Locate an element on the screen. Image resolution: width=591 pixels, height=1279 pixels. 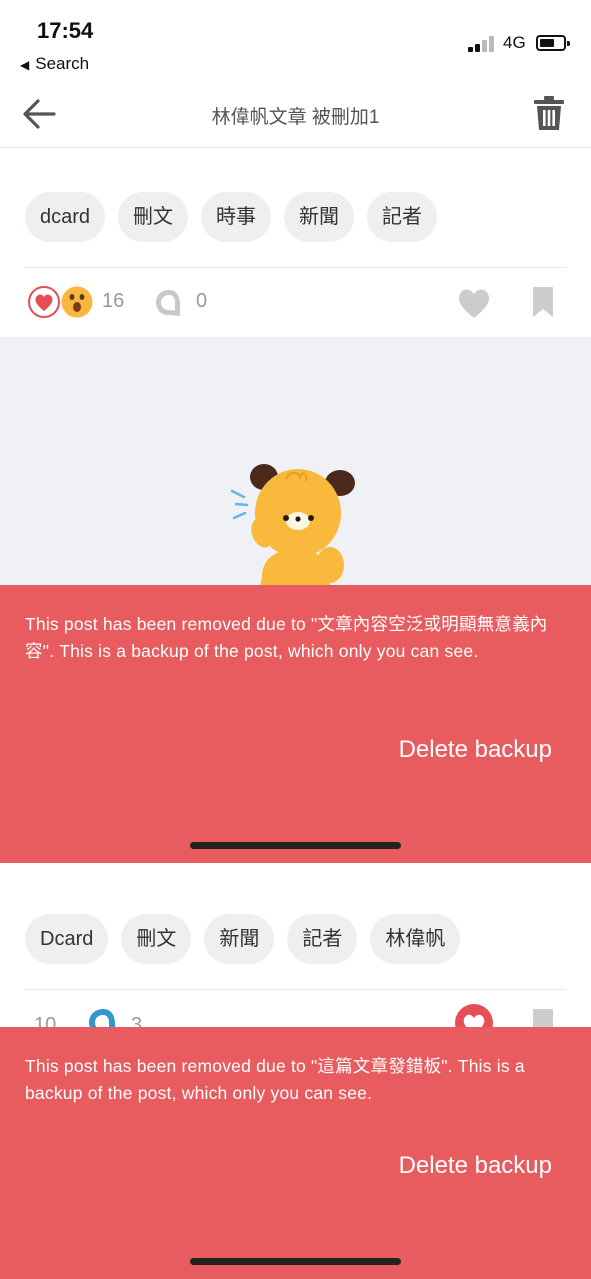
page-title: 林偉帆文章 被刪加1 is located at coordinates (295, 117).